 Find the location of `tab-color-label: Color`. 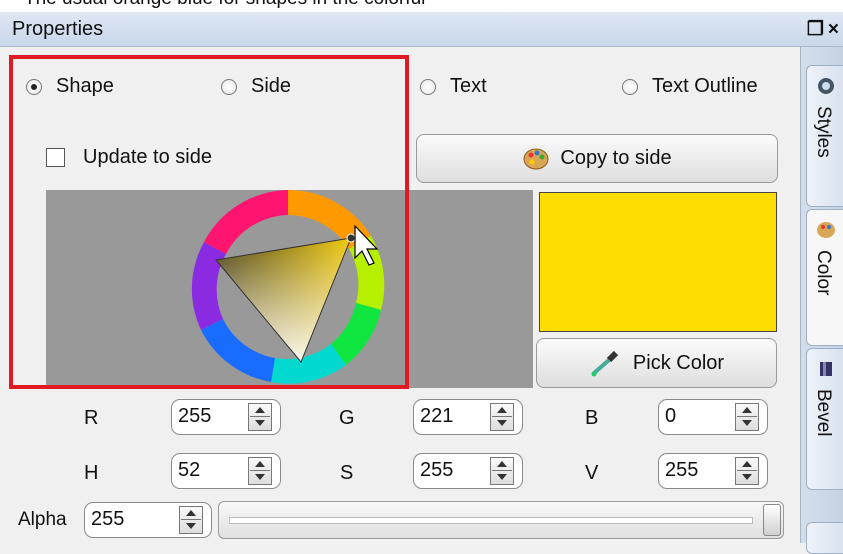

tab-color-label: Color is located at coordinates (823, 273).